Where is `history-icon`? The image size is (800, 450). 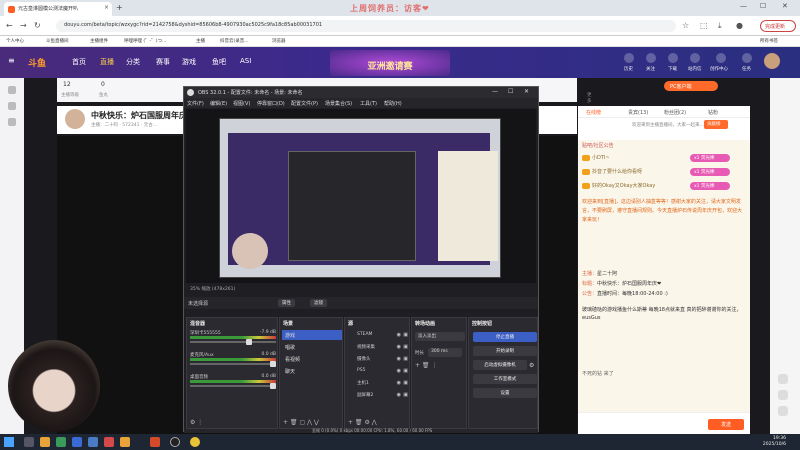 history-icon is located at coordinates (629, 58).